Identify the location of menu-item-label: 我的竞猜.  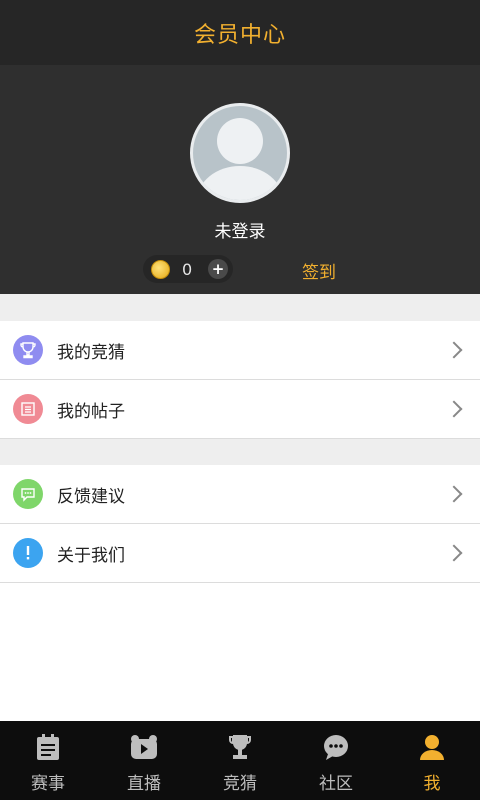
(91, 352).